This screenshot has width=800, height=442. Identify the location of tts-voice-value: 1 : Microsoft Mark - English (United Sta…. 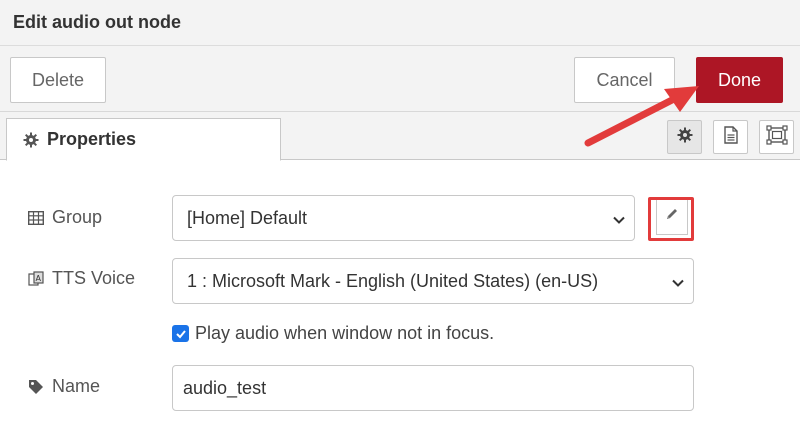
(393, 280).